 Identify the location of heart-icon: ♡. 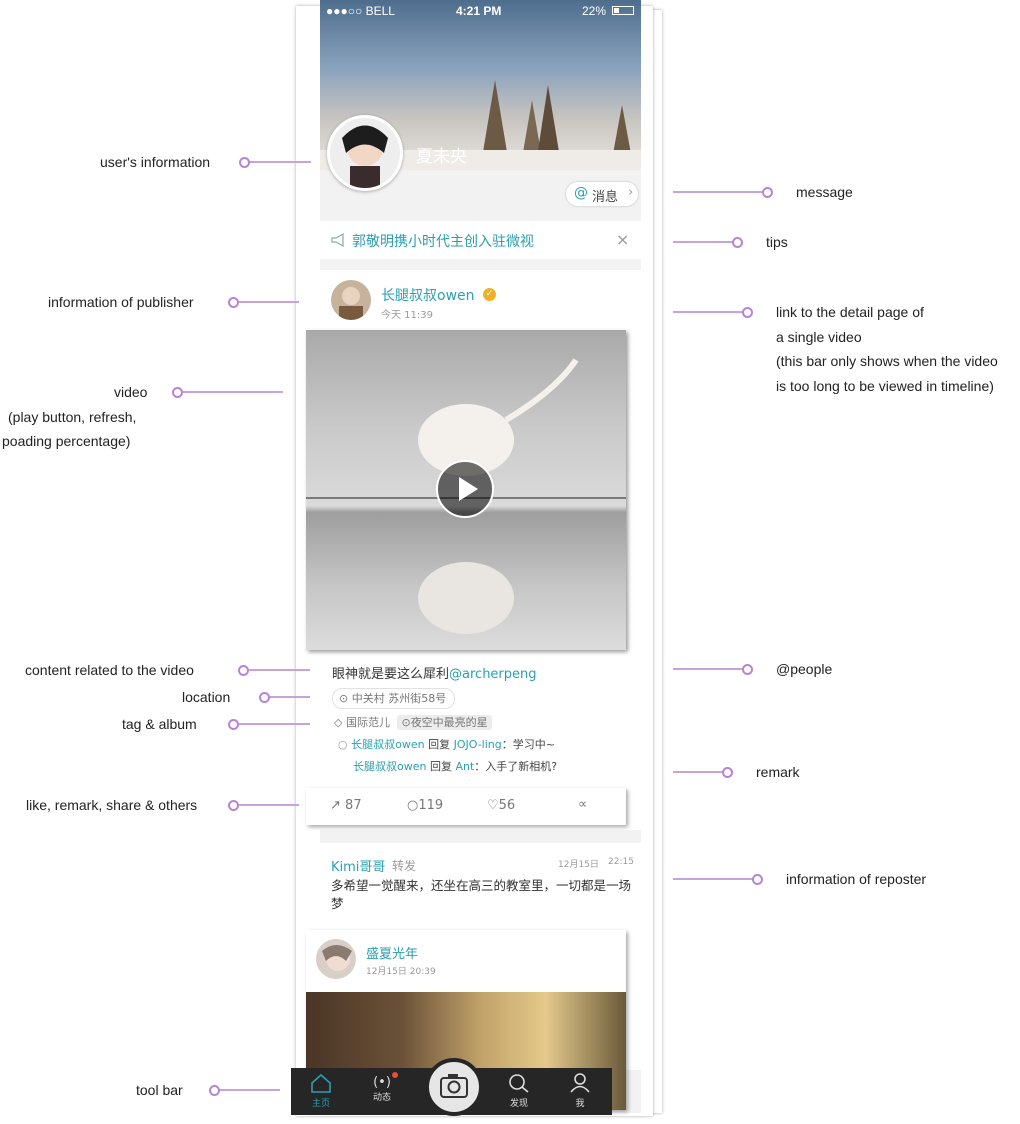
(493, 805).